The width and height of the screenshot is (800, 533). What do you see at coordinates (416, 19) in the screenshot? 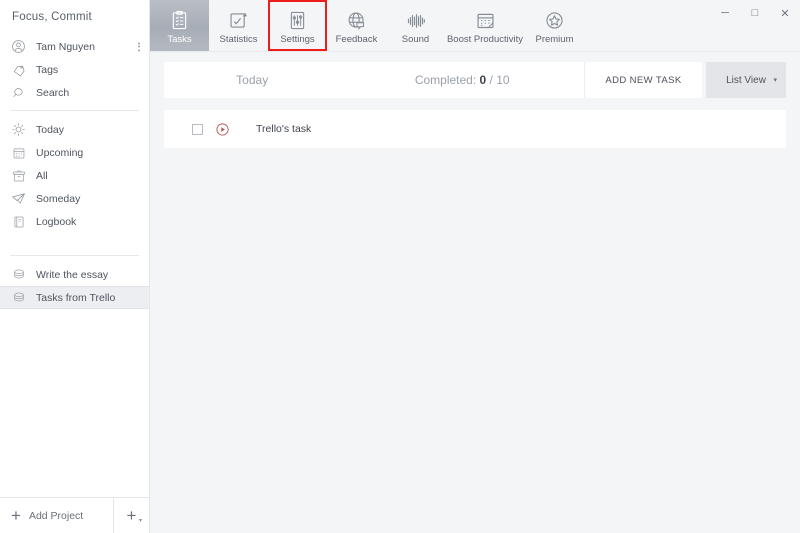
I see `waveform-icon` at bounding box center [416, 19].